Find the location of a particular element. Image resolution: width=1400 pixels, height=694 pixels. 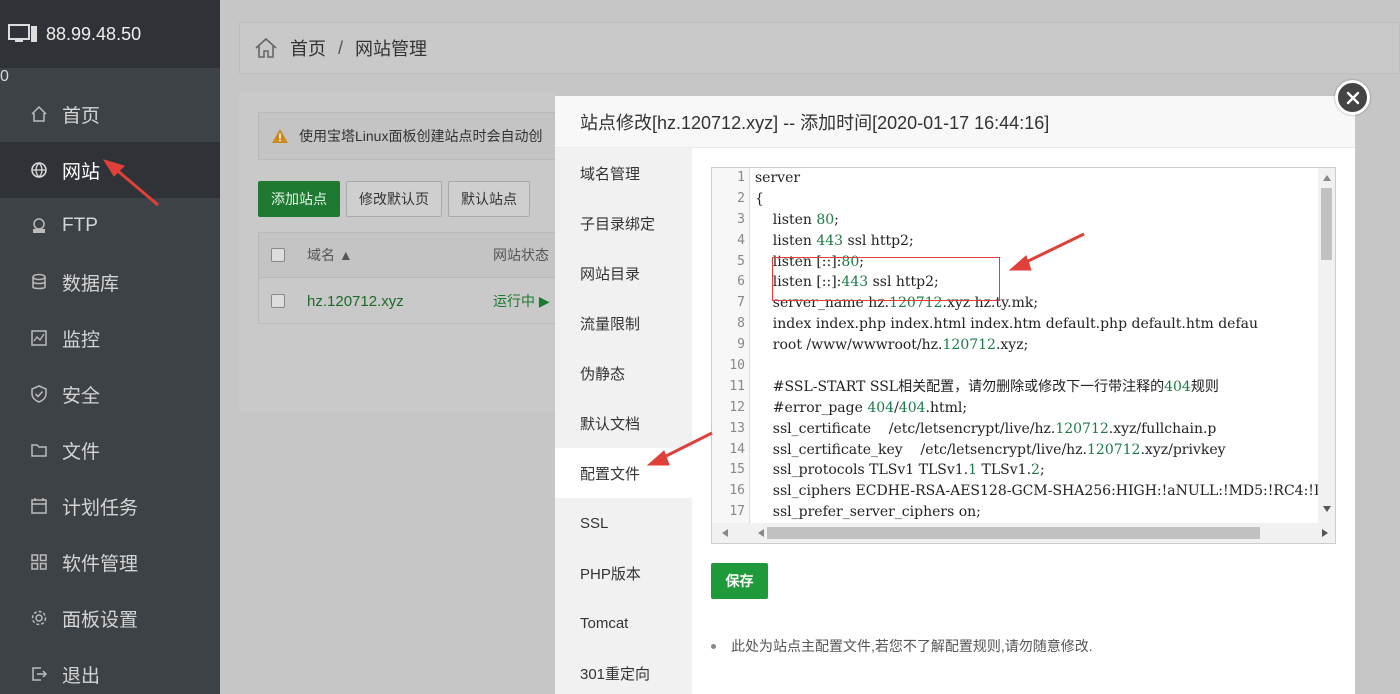

vertical-scroll-thumb is located at coordinates (1326, 224).